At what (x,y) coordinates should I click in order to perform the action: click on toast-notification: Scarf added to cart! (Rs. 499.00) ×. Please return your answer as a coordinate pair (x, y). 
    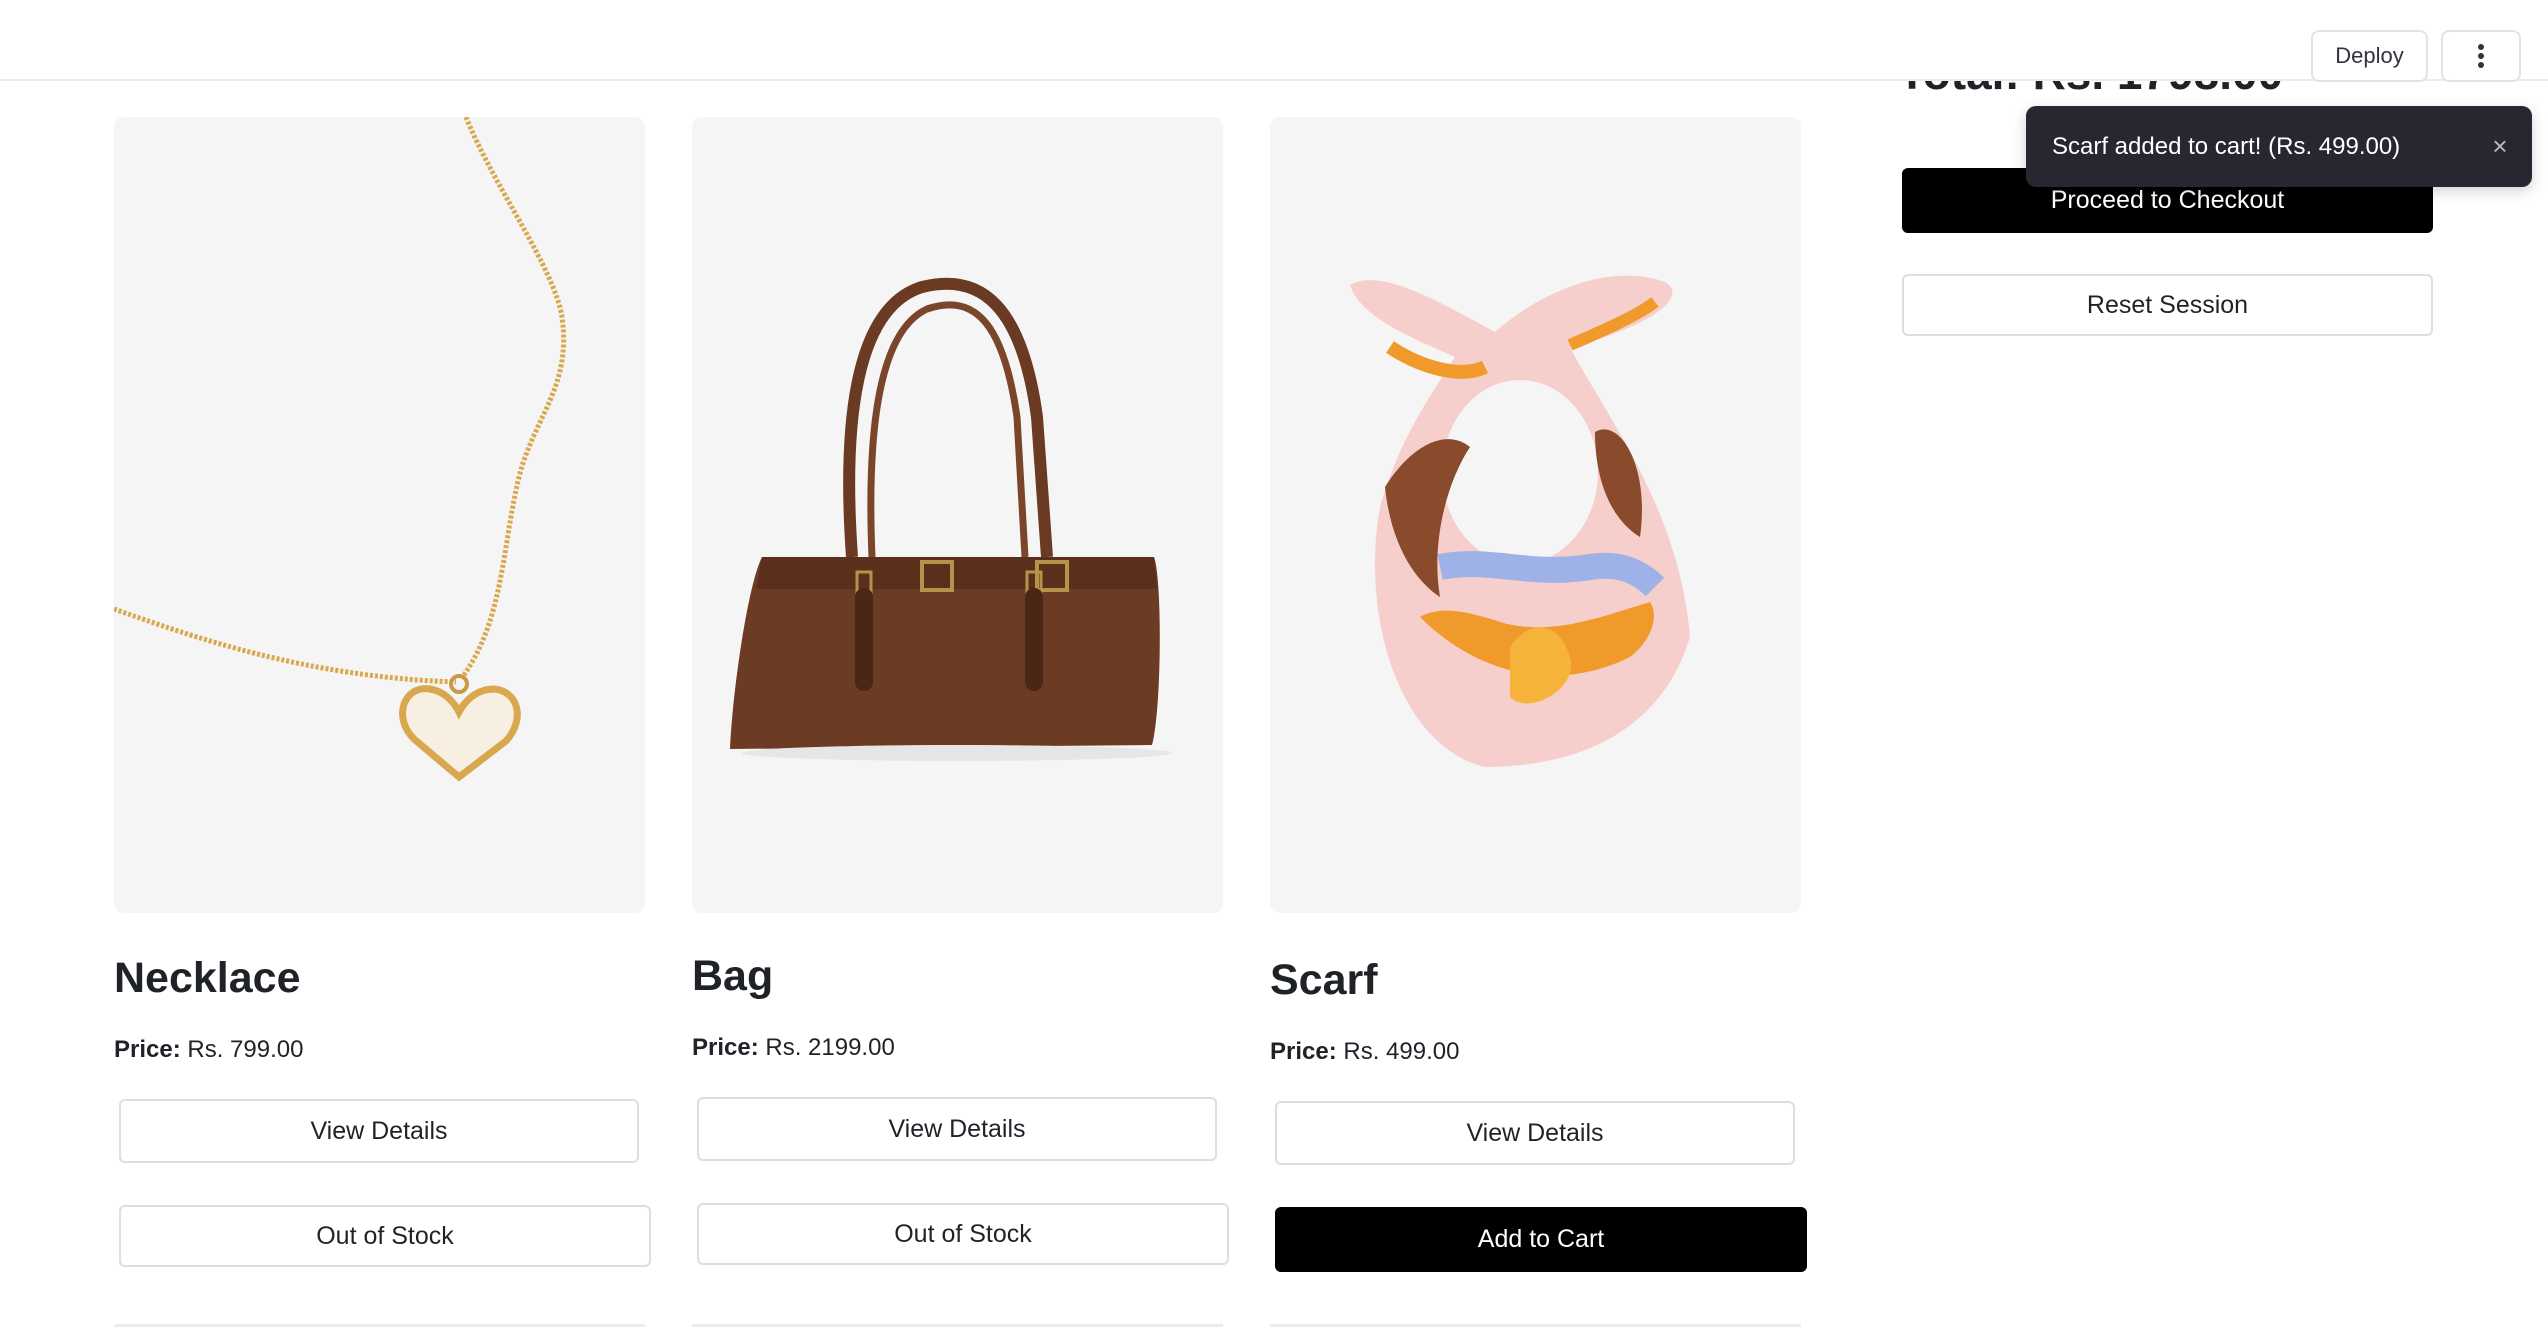
    Looking at the image, I should click on (2279, 146).